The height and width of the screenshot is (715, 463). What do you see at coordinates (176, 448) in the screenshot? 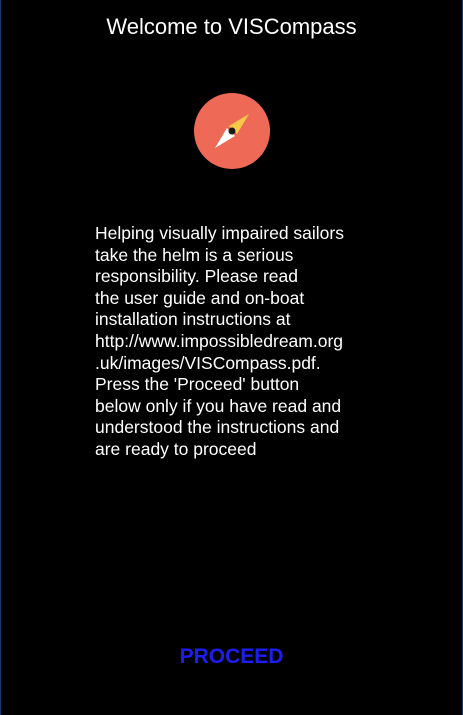
I see `instructions-line: are ready to proceed` at bounding box center [176, 448].